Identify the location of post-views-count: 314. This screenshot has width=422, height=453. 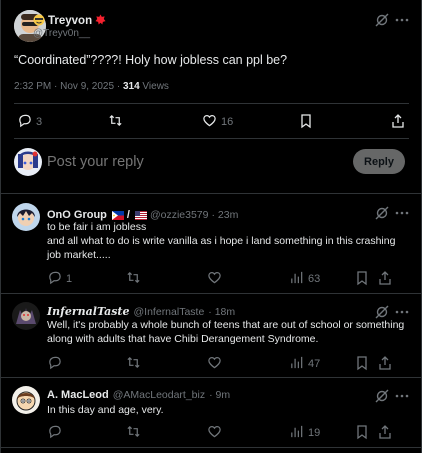
(131, 86).